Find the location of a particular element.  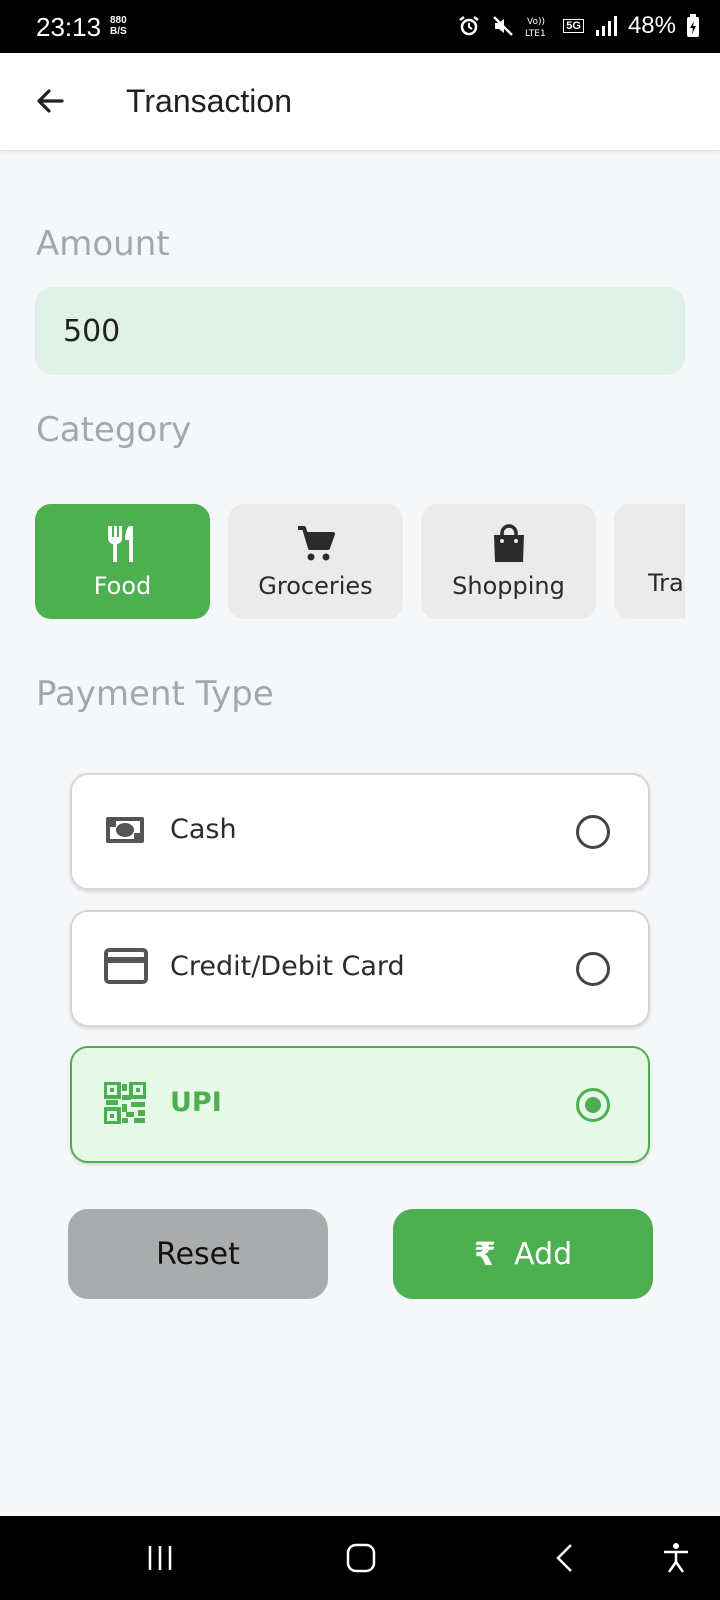

category-label: Category is located at coordinates (114, 430).